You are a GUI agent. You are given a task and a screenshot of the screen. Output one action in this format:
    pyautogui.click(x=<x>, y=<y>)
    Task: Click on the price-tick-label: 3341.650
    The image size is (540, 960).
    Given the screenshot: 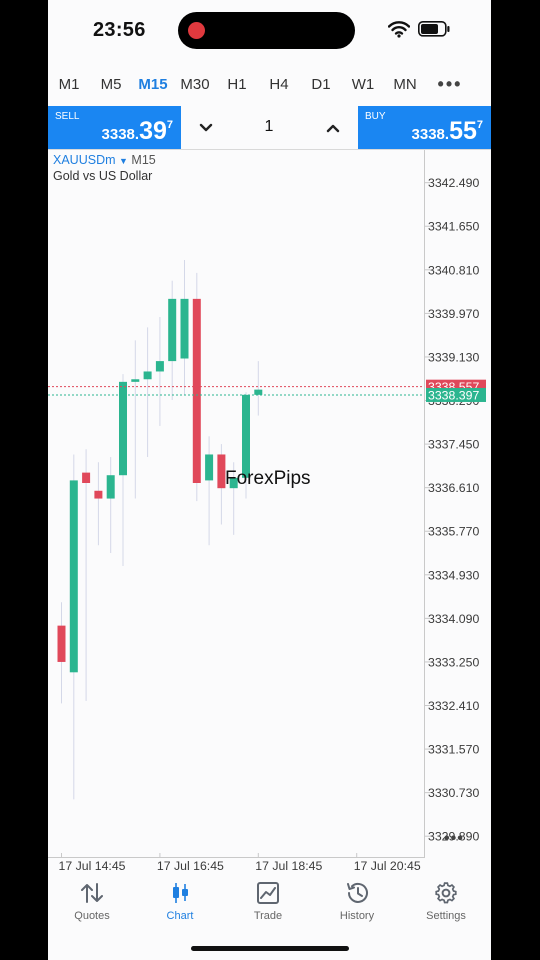 What is the action you would take?
    pyautogui.click(x=453, y=227)
    